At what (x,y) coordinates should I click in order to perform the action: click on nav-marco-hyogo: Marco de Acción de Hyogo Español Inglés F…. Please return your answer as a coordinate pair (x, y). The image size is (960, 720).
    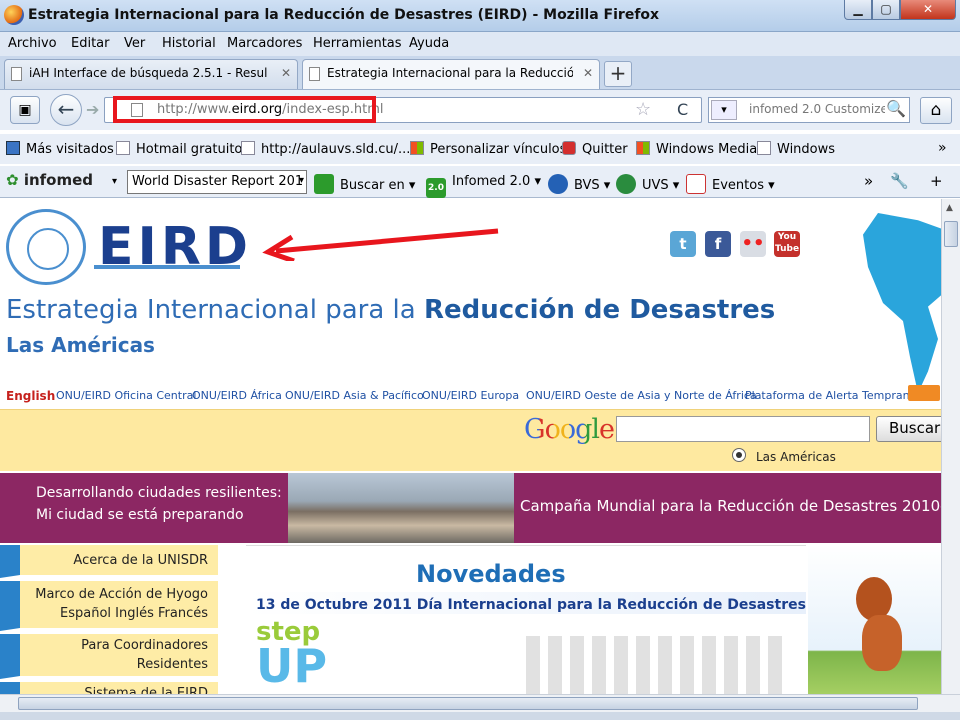
    Looking at the image, I should click on (109, 606).